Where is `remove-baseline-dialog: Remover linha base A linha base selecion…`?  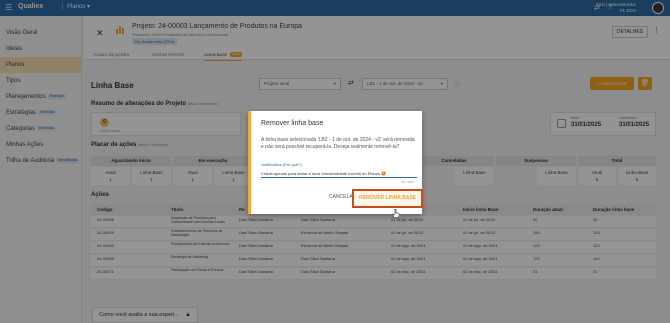 remove-baseline-dialog: Remover linha base A linha base selecion… is located at coordinates (335, 162).